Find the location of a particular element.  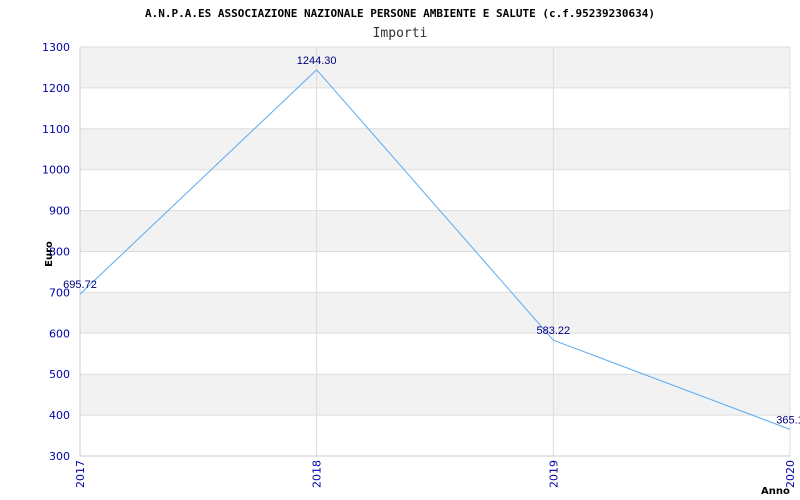

x-axis-ticks: 2017 2018 2019 2020 is located at coordinates (435, 474).